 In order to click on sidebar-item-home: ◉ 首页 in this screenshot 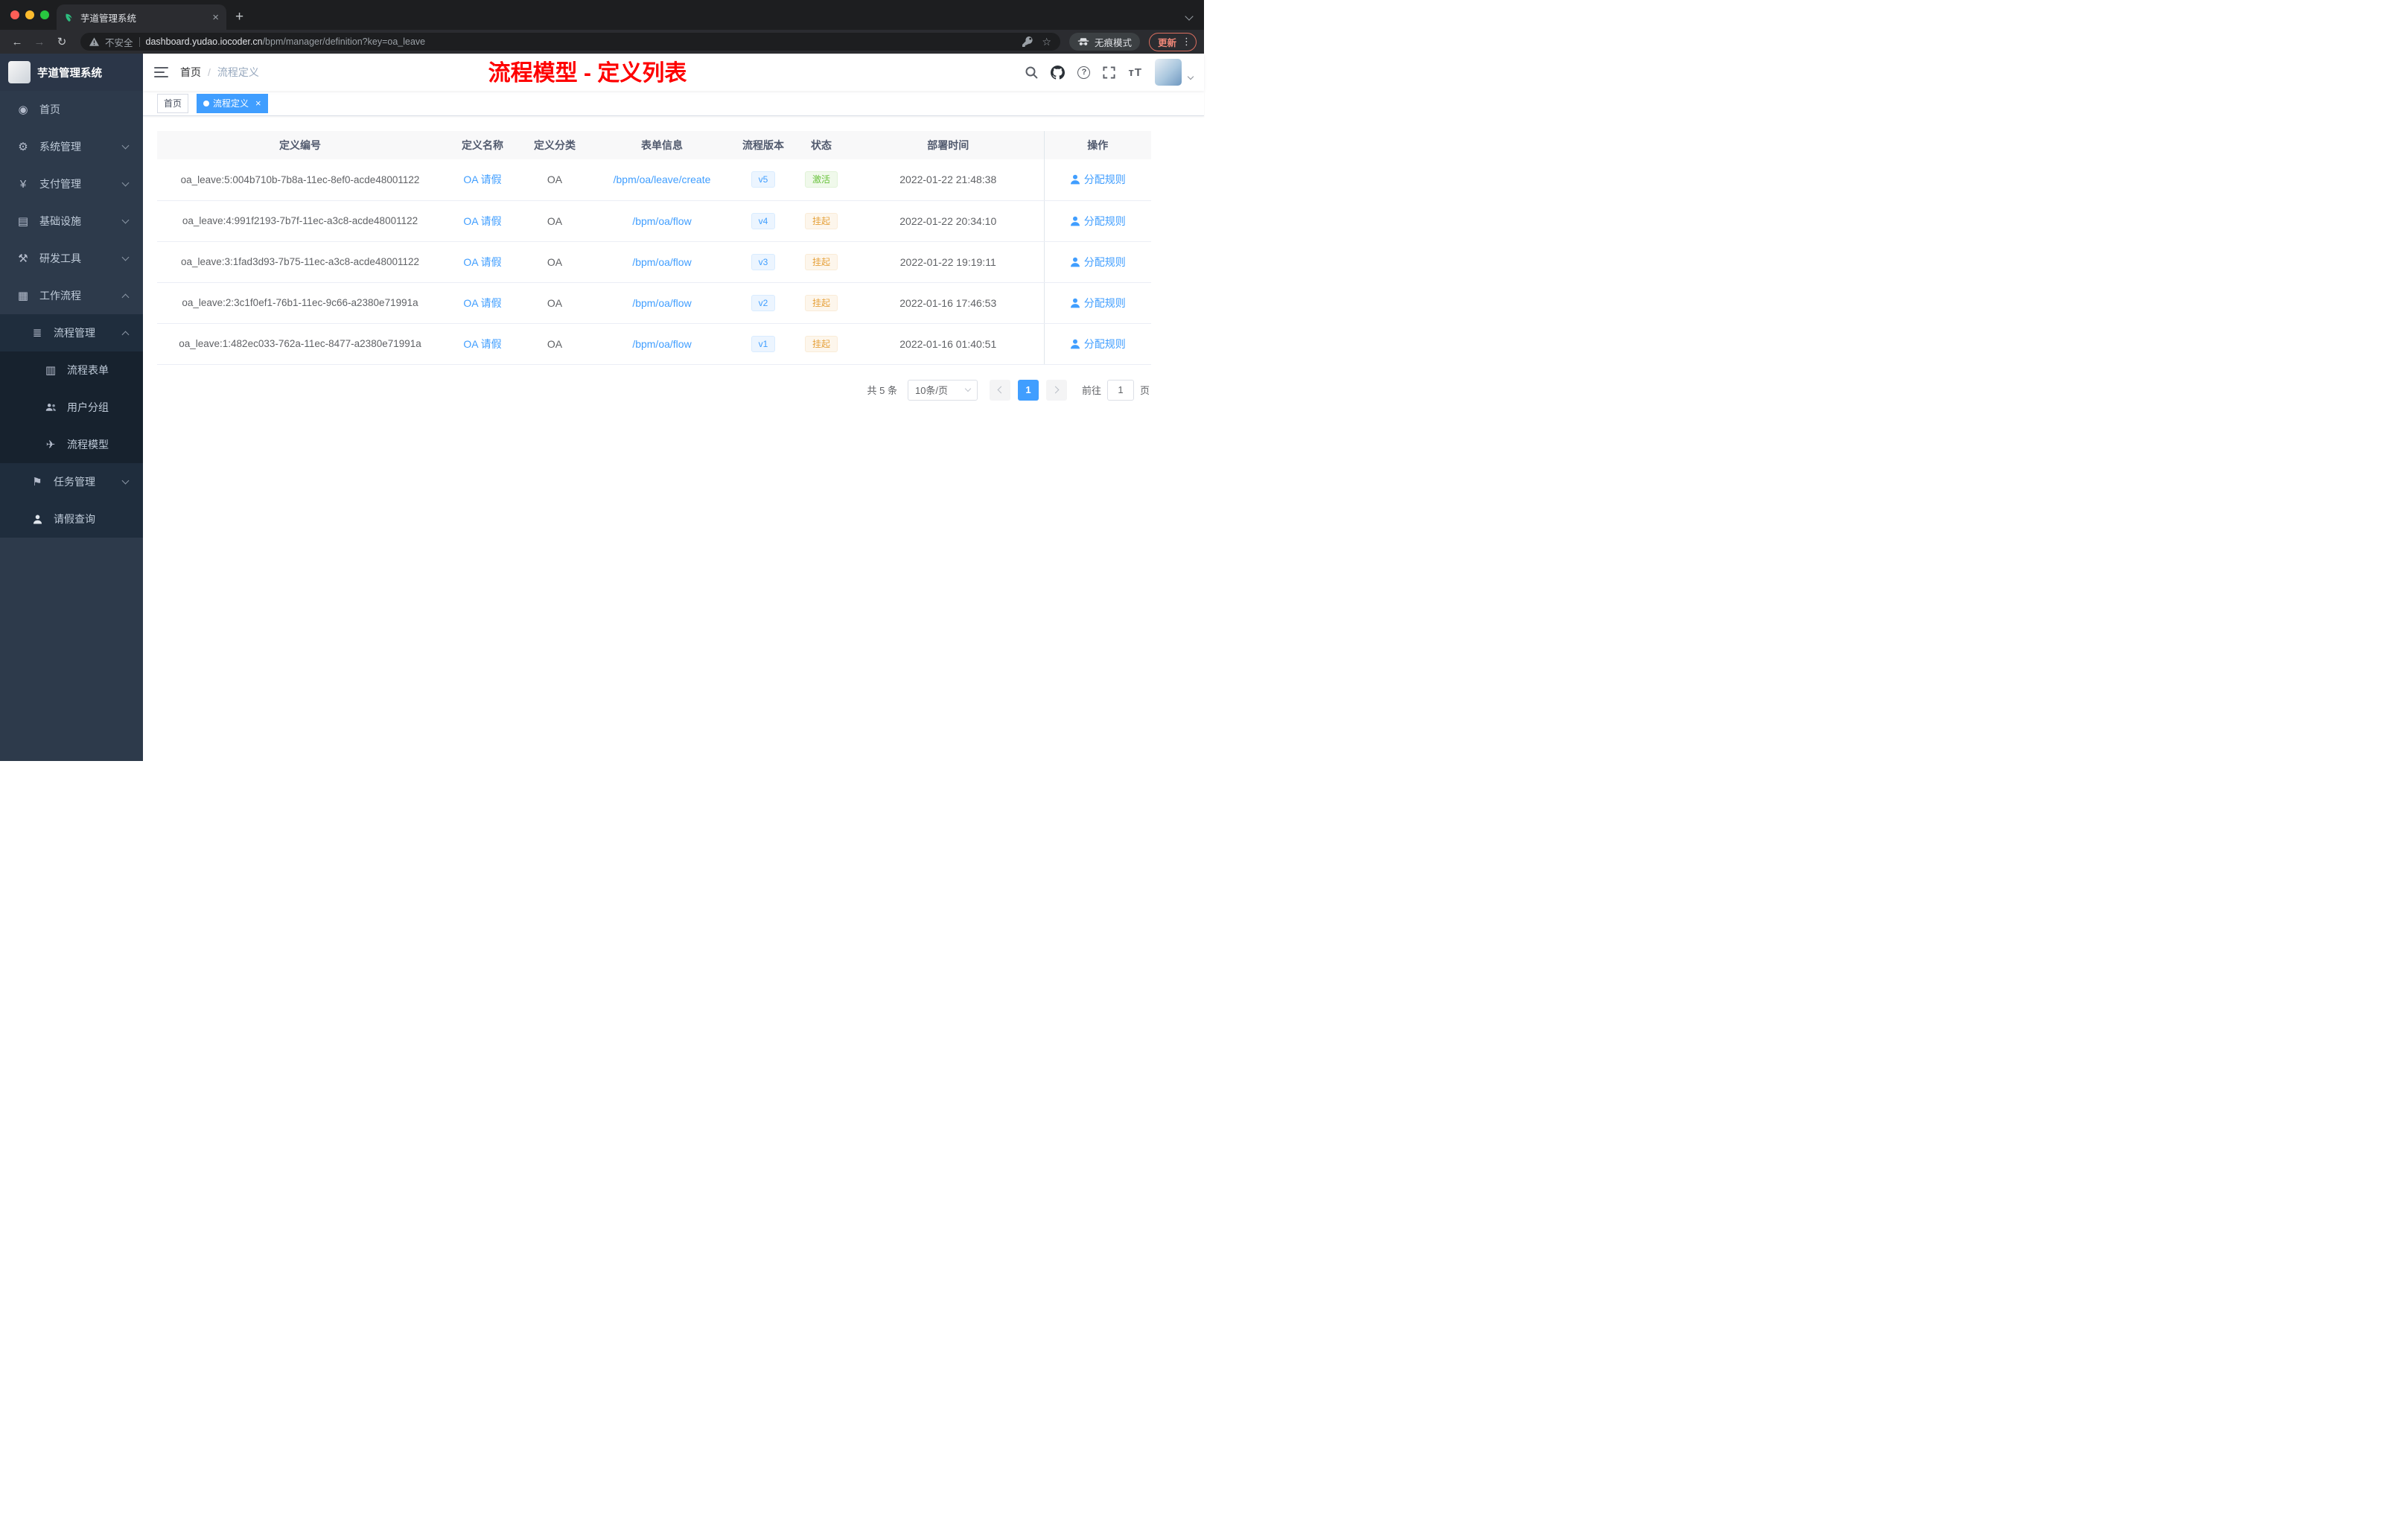, I will do `click(71, 109)`.